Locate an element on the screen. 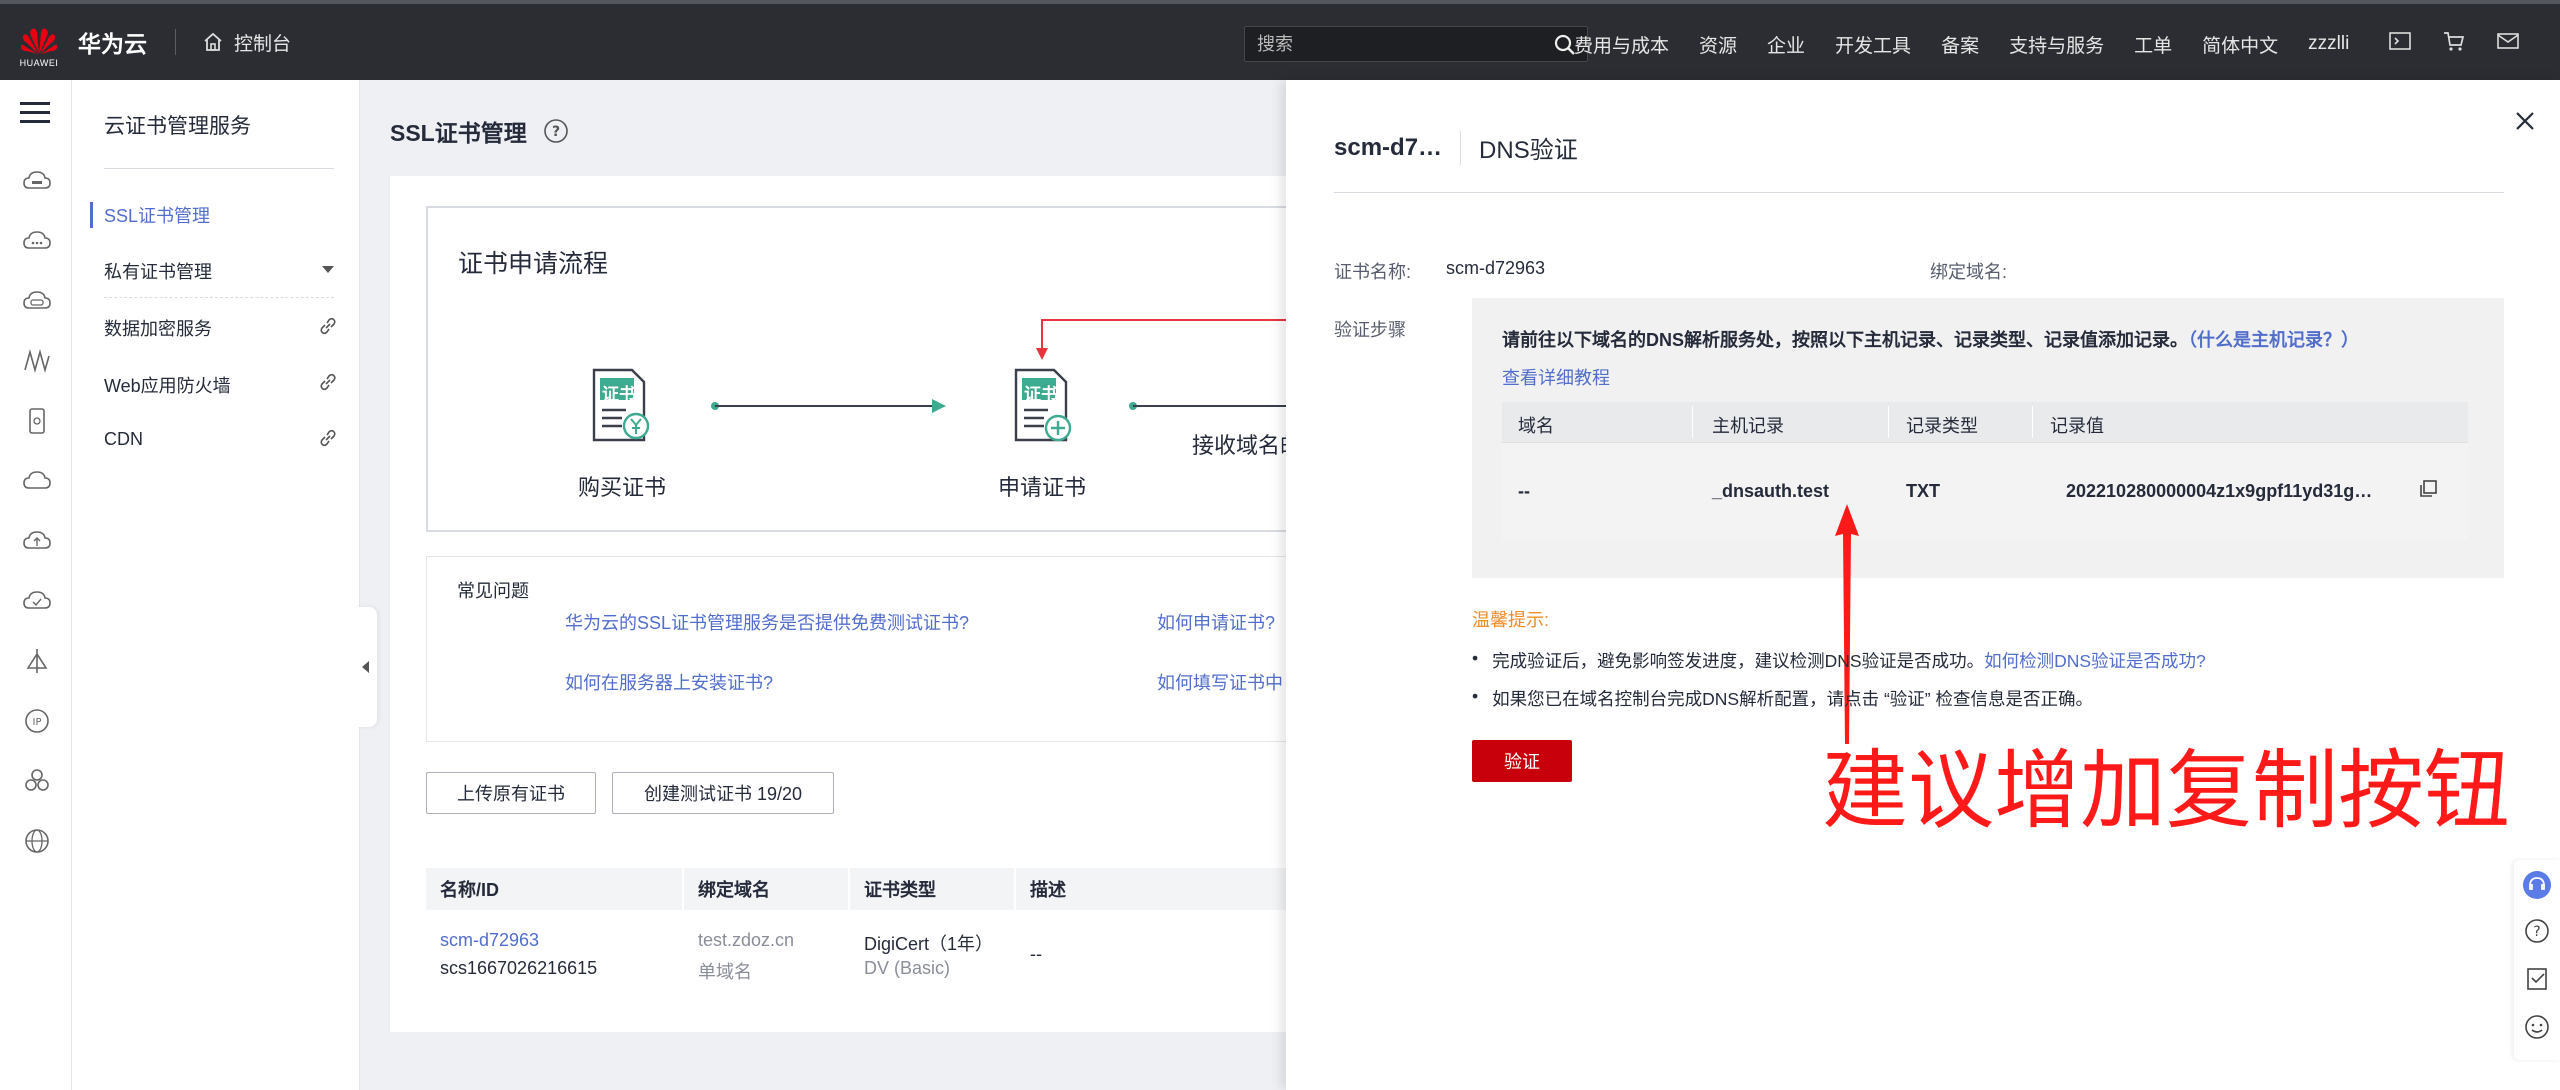 The height and width of the screenshot is (1090, 2560). menu-icon is located at coordinates (35, 113).